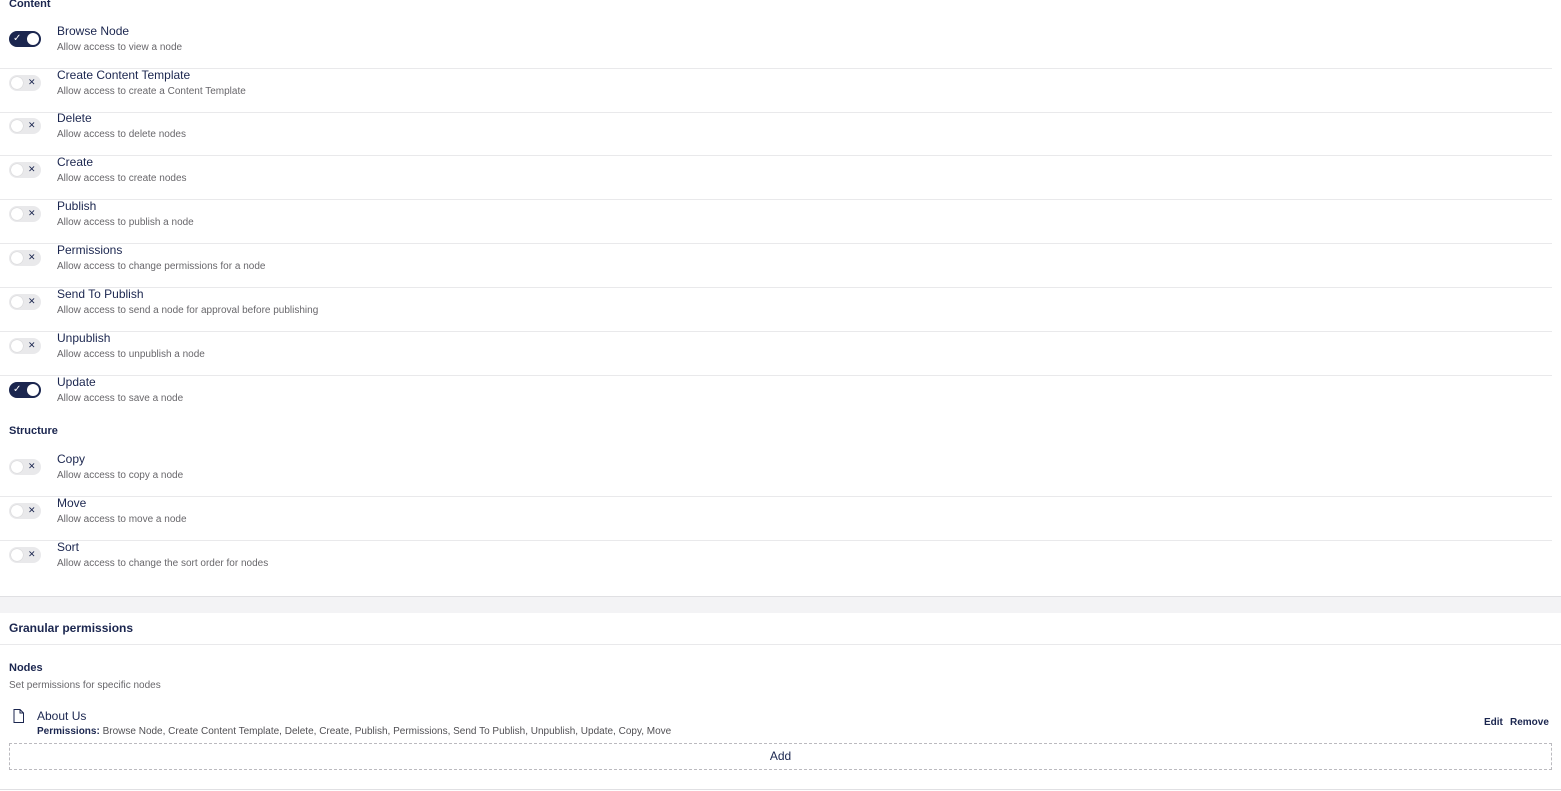 The height and width of the screenshot is (791, 1561). What do you see at coordinates (68, 547) in the screenshot?
I see `permission-name: Sort` at bounding box center [68, 547].